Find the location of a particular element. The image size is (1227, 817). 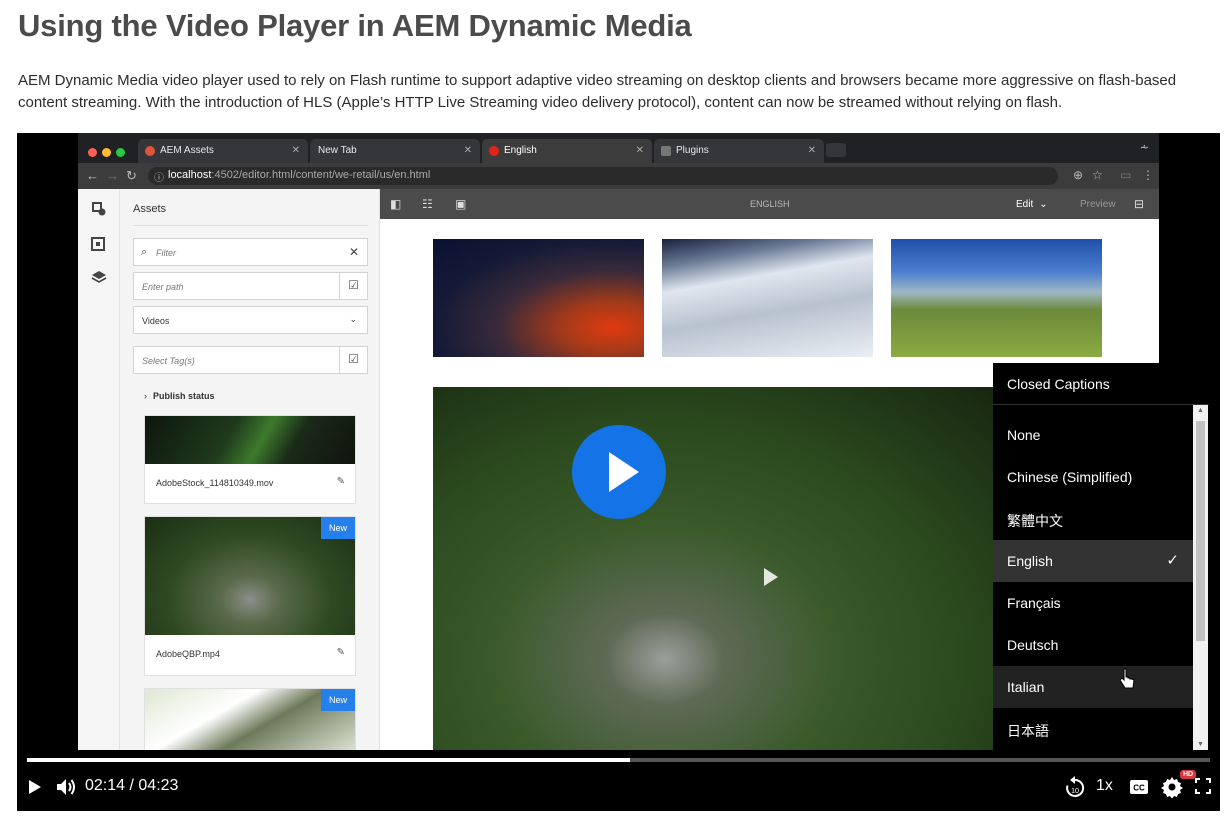

browser-tab: Plugins ✕ is located at coordinates (739, 151).